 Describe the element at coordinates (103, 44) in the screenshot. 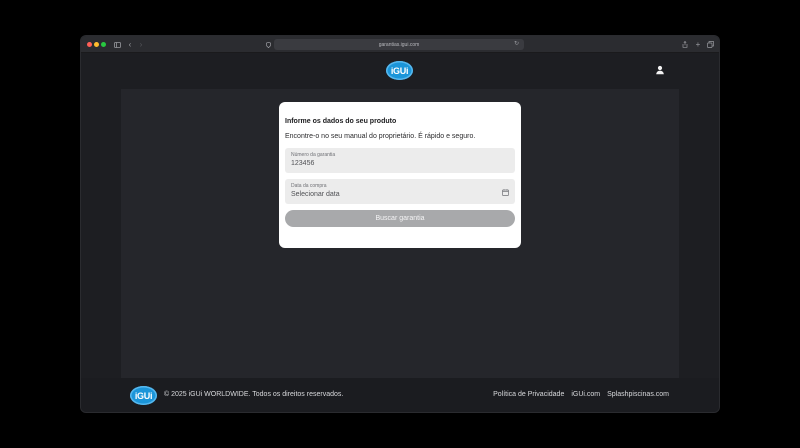

I see `zoom-window-button` at that location.